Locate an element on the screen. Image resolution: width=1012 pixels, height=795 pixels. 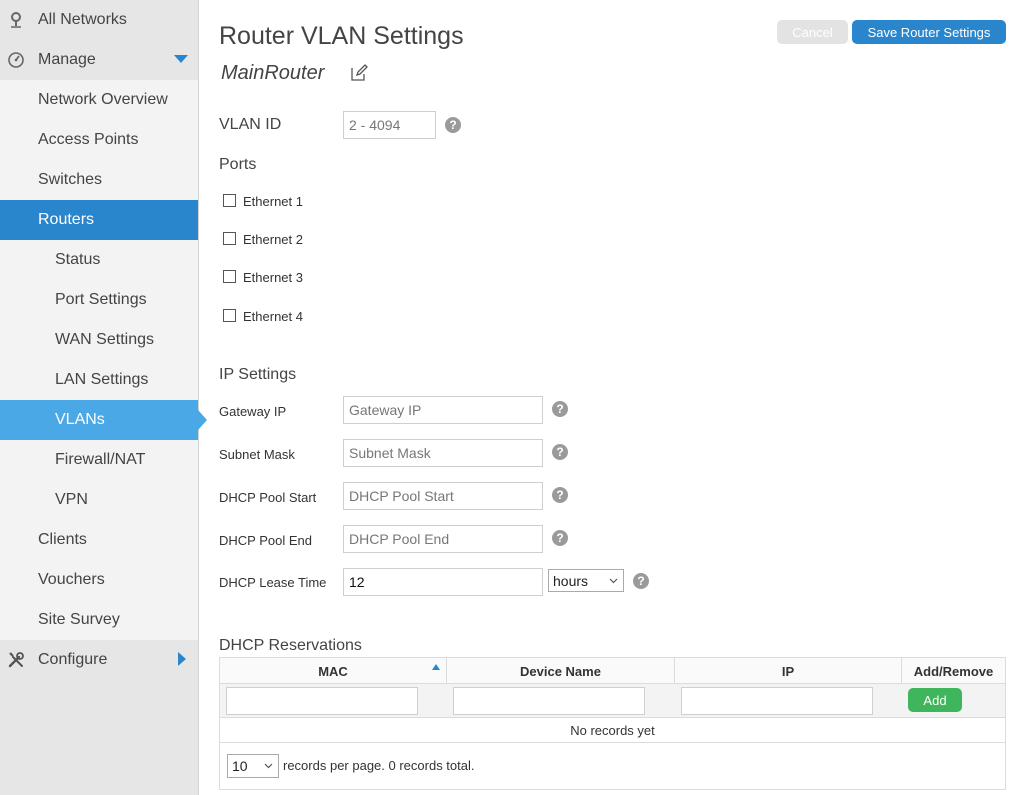
ethernet-2-checkbox is located at coordinates (229, 238).